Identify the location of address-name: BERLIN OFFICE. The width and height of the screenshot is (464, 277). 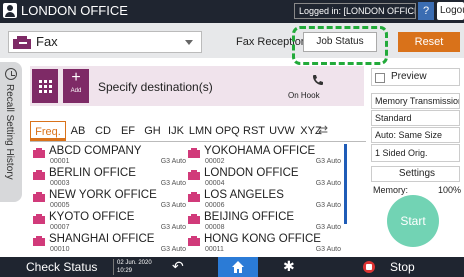
(92, 173).